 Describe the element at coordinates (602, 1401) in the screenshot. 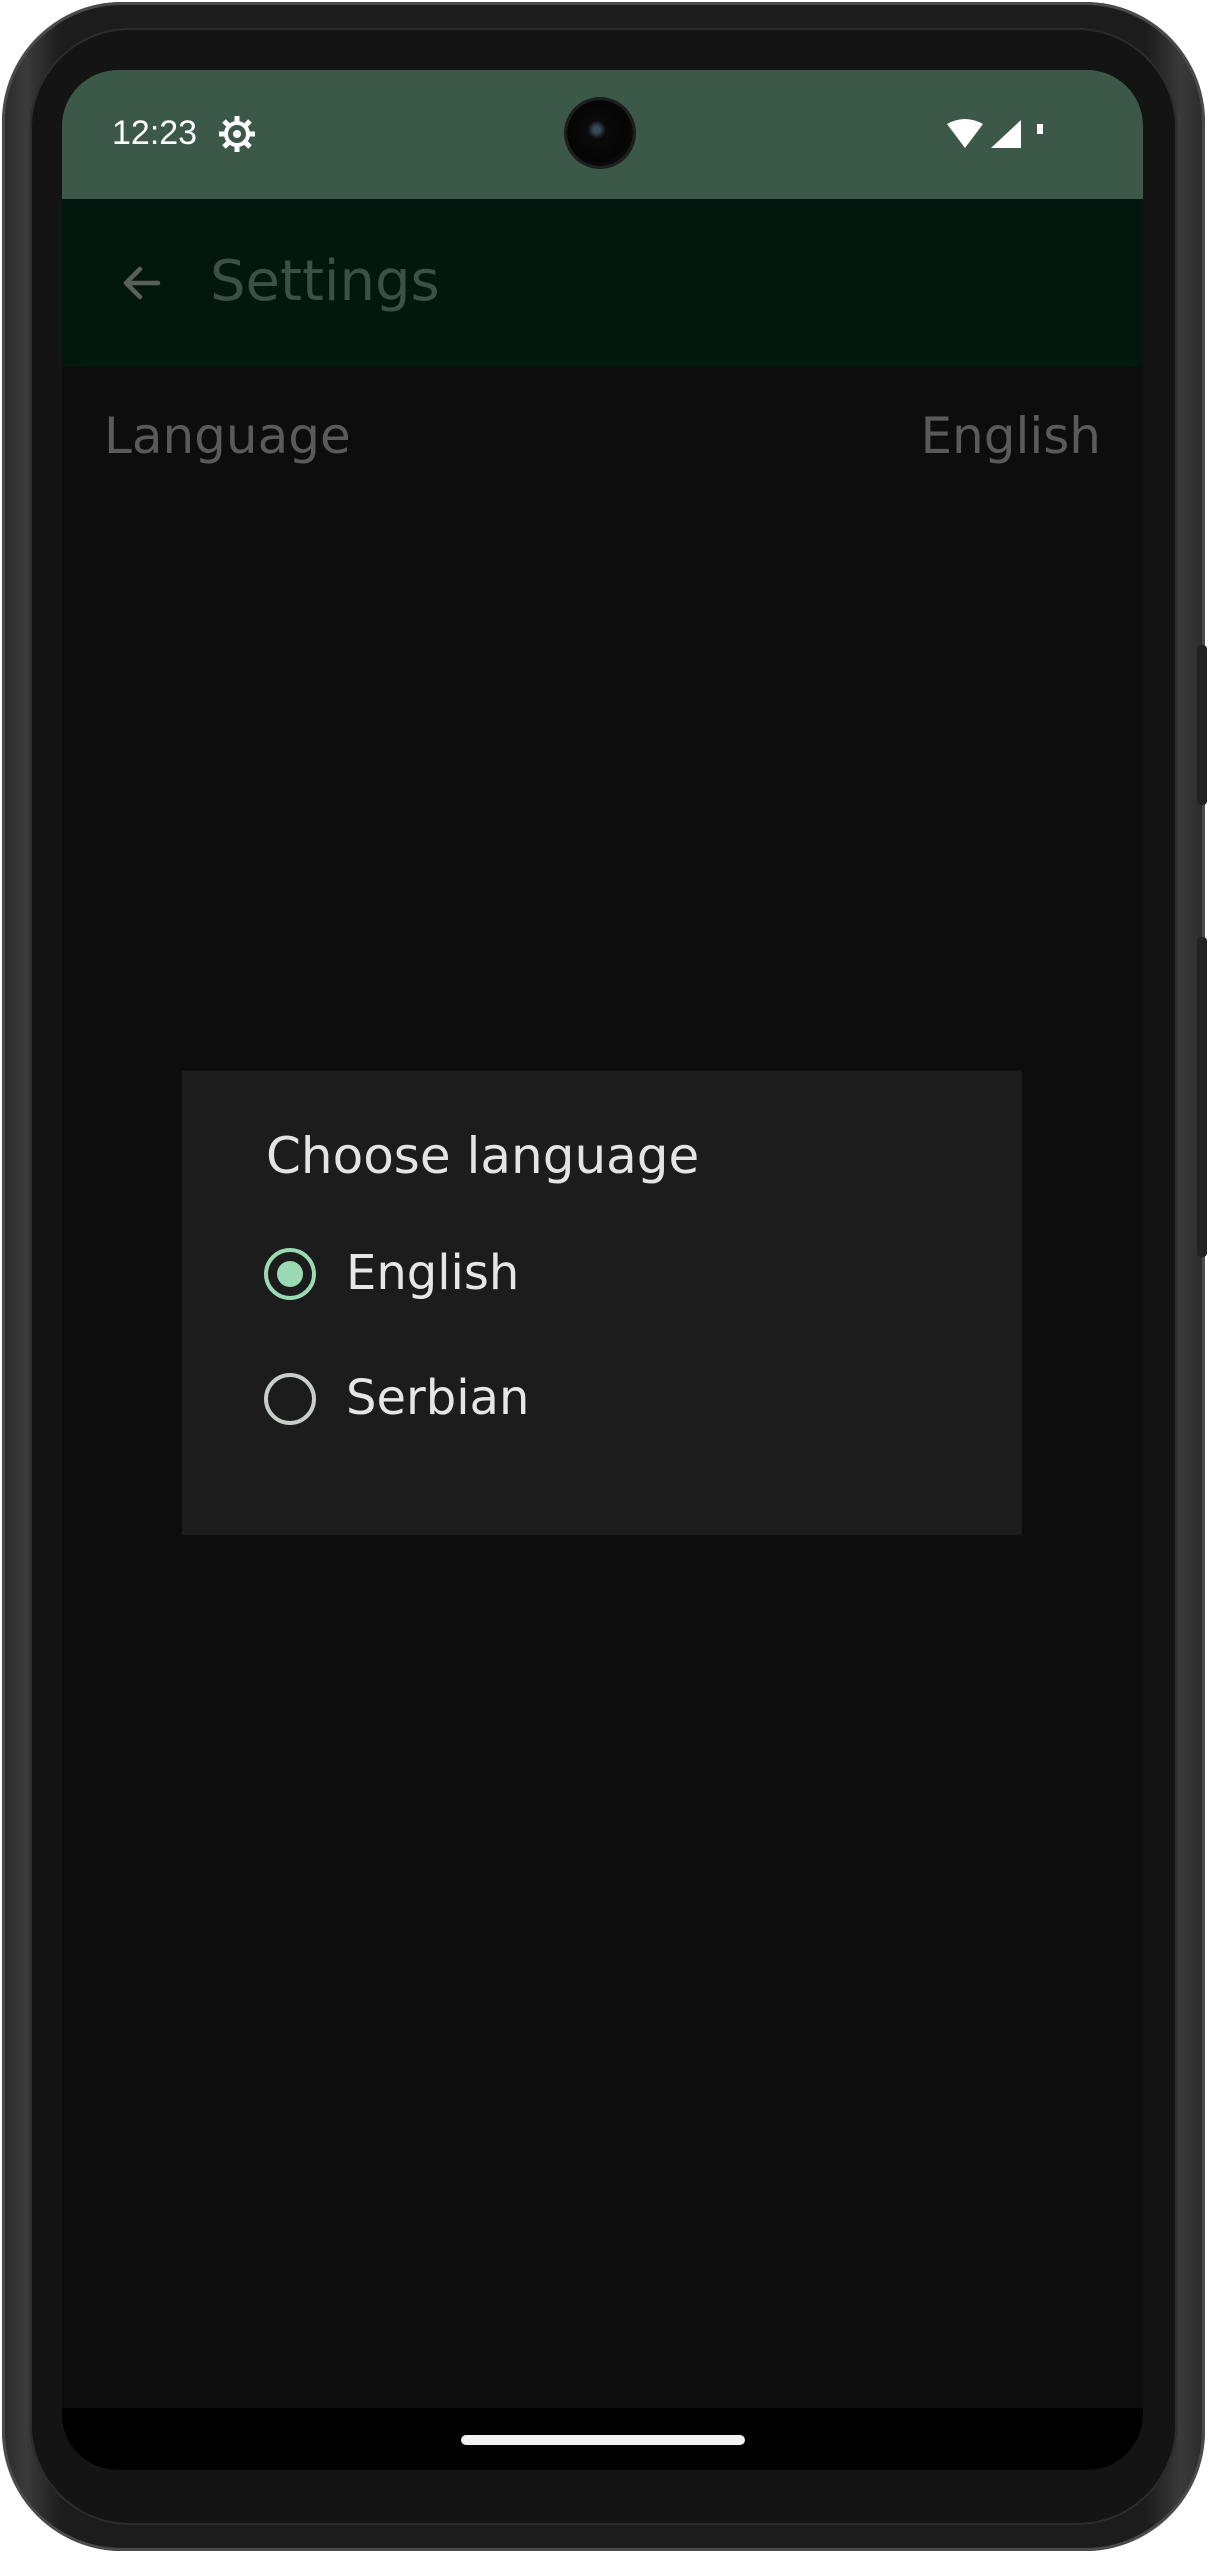

I see `option-serbian: Serbian` at that location.